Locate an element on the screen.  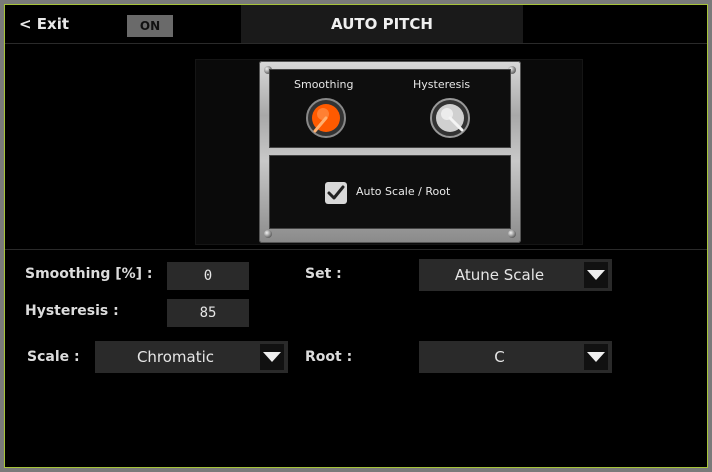
scale-dropdown: Chromatic is located at coordinates (191, 357).